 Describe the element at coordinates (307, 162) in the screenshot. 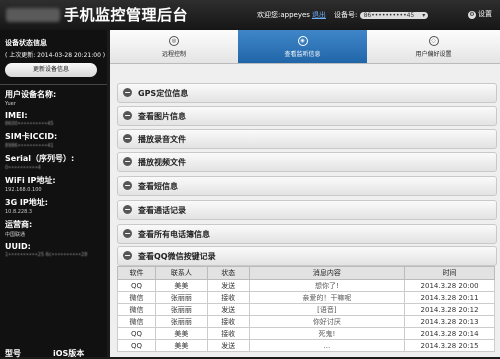

I see `section-videos: − 播放视频文件` at that location.